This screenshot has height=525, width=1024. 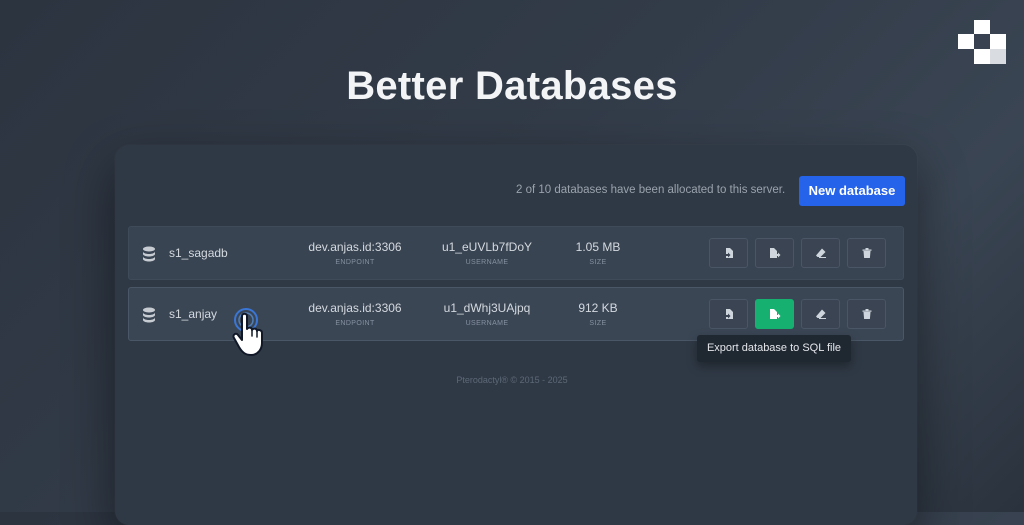 I want to click on footer-copyright: Pterodactyl® © 2015 - 2025, so click(x=512, y=380).